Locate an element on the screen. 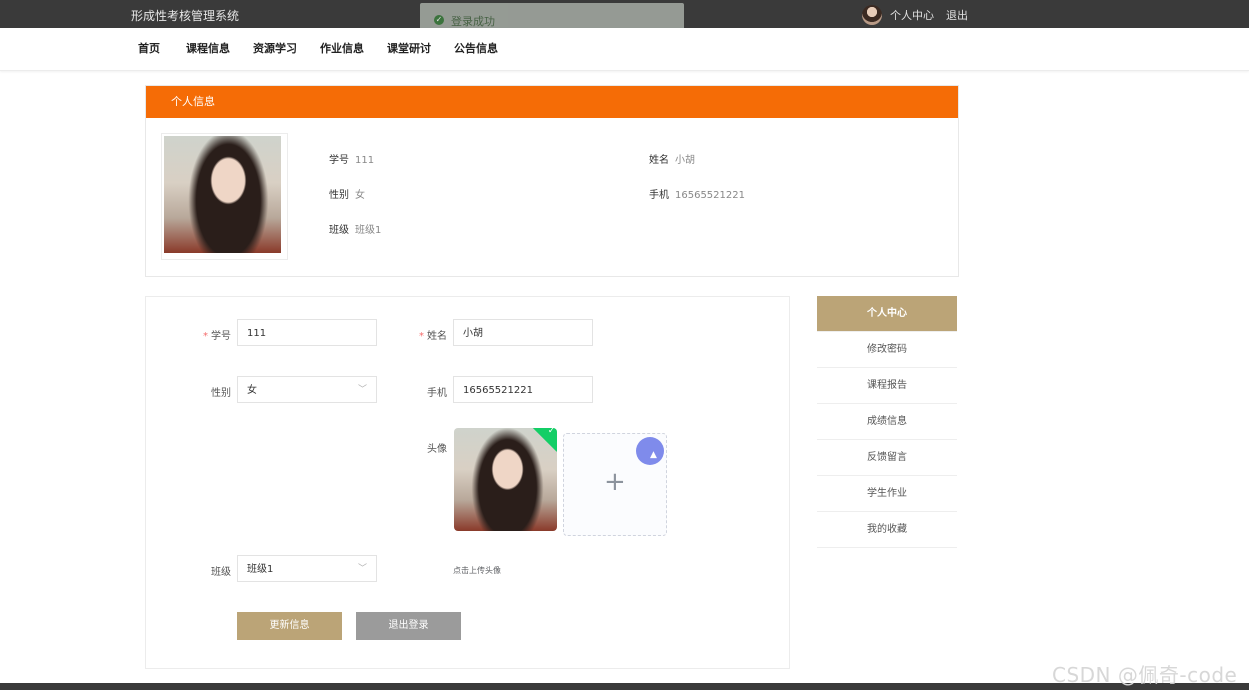  gender-select: 女 ﹀ is located at coordinates (307, 389).